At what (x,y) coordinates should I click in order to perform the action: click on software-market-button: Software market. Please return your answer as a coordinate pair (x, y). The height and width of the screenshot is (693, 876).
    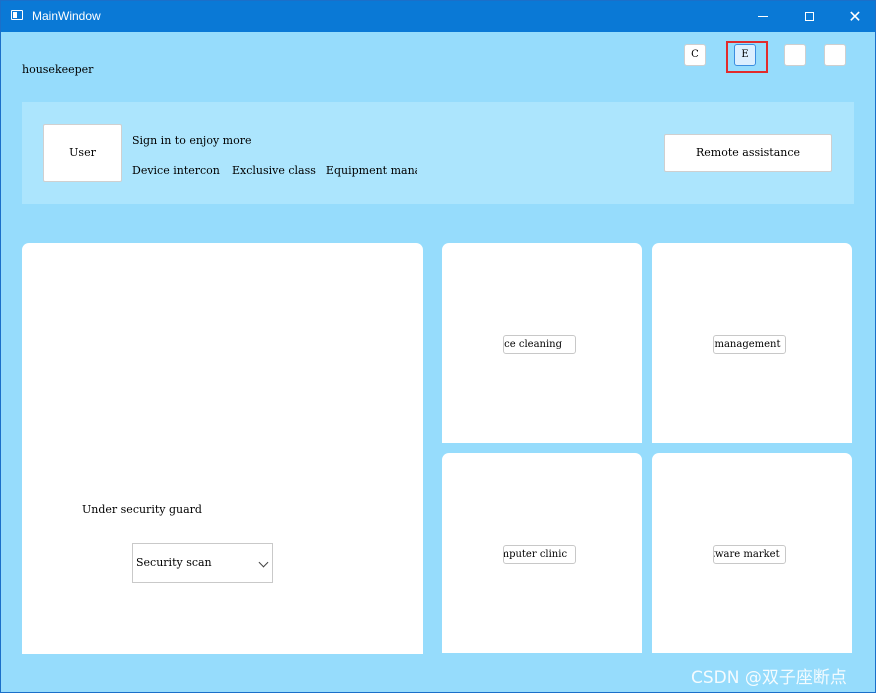
    Looking at the image, I should click on (749, 554).